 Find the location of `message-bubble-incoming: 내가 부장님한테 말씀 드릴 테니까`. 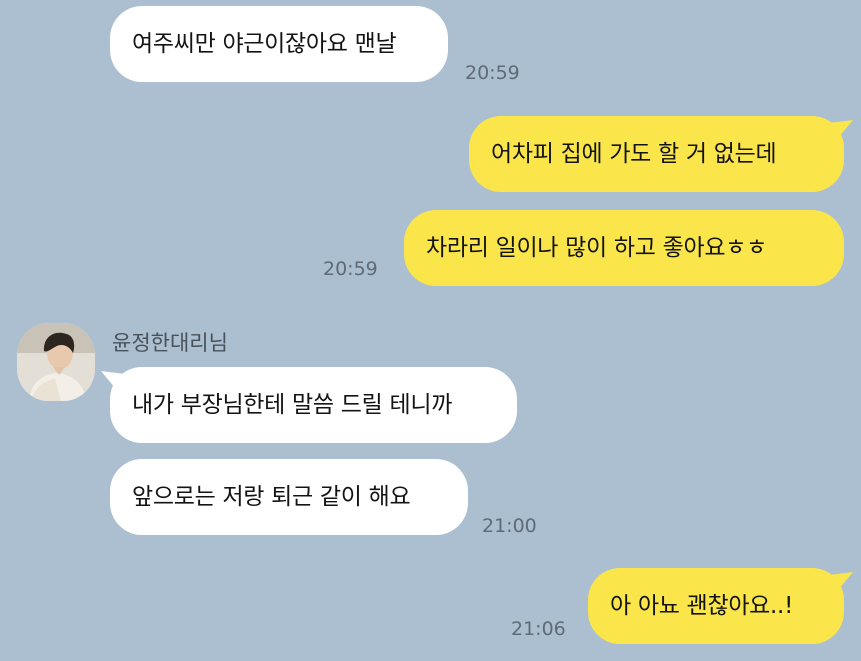

message-bubble-incoming: 내가 부장님한테 말씀 드릴 테니까 is located at coordinates (313, 405).